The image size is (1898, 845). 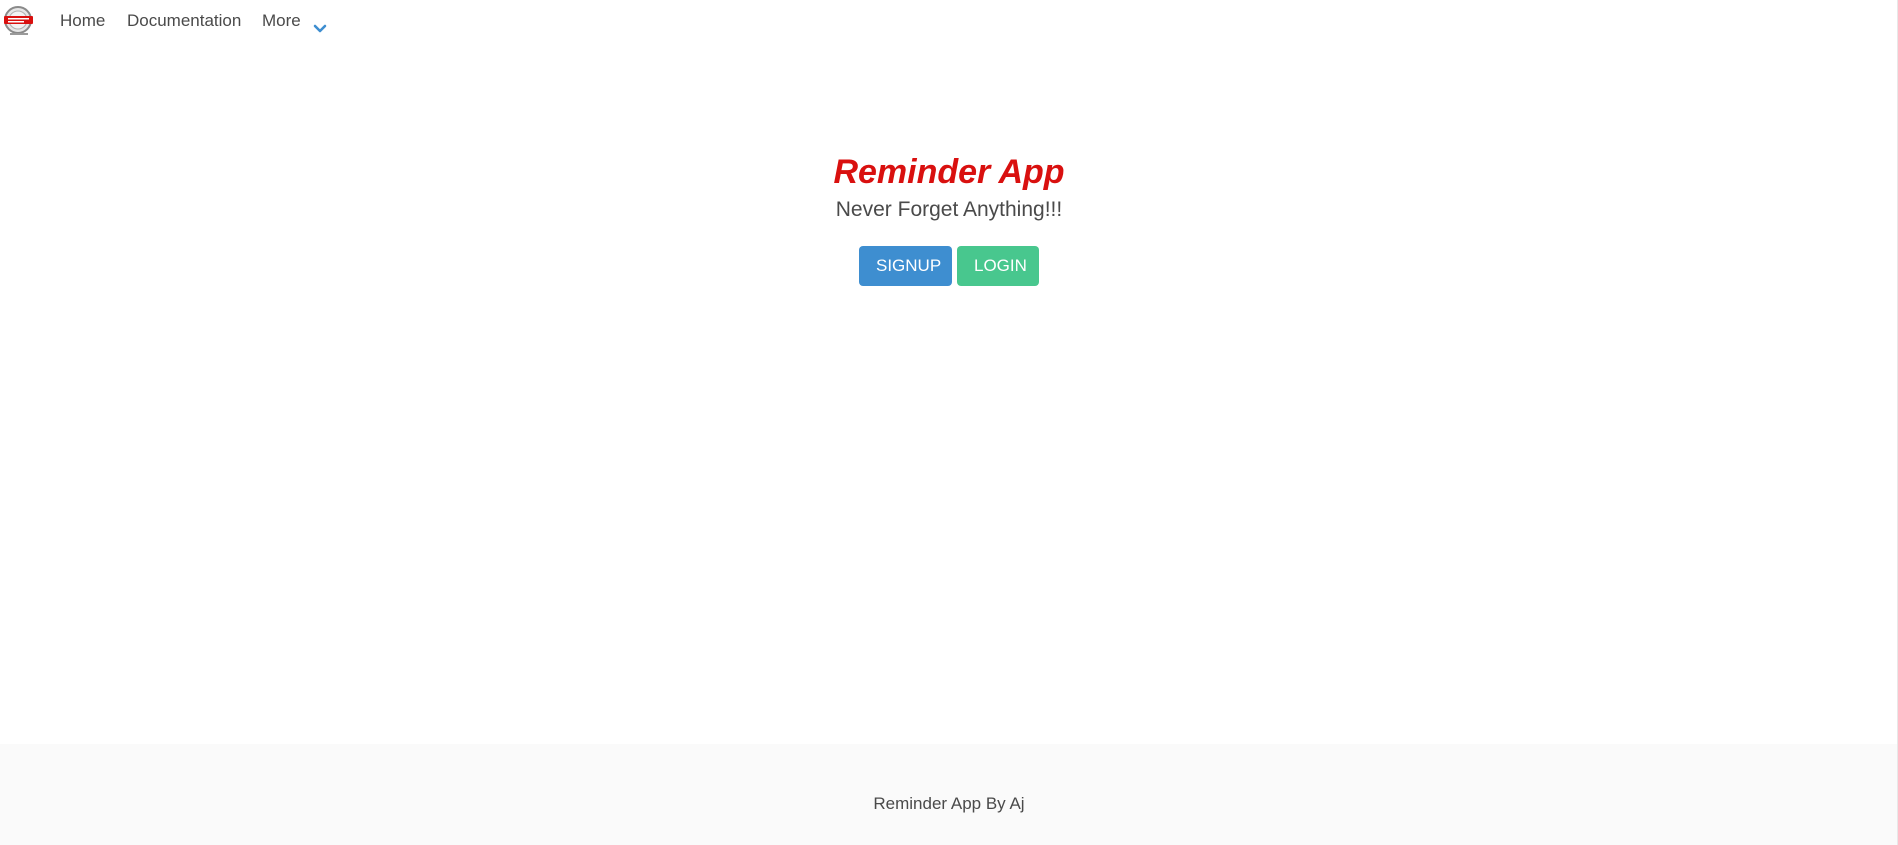 What do you see at coordinates (949, 21) in the screenshot?
I see `top-navbar: Home Documentation More` at bounding box center [949, 21].